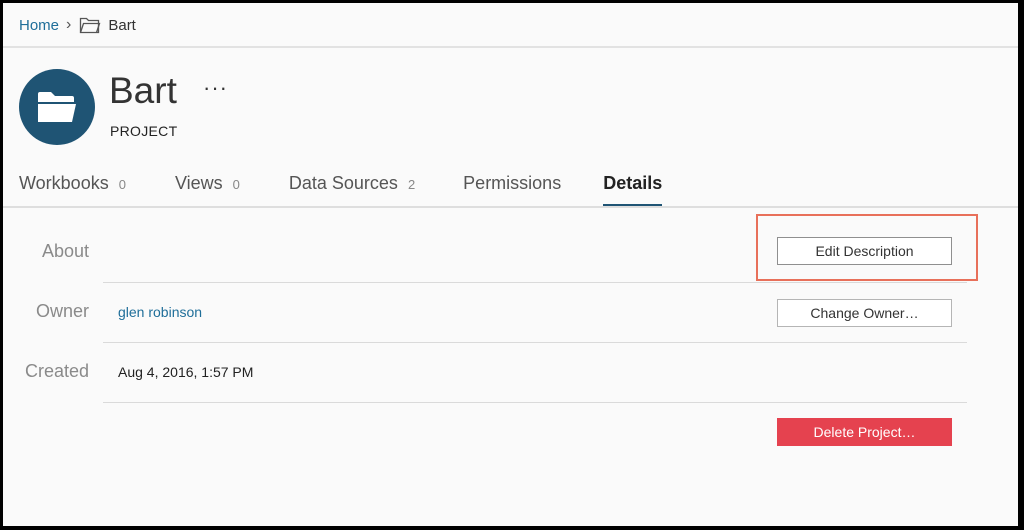  Describe the element at coordinates (411, 184) in the screenshot. I see `tab-count: 2` at that location.